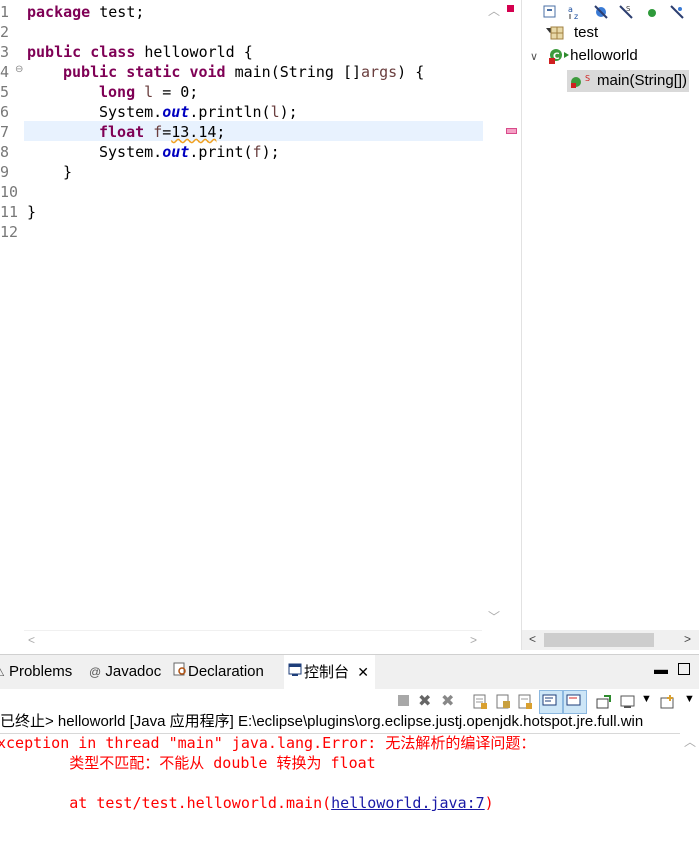 This screenshot has height=863, width=699. What do you see at coordinates (447, 701) in the screenshot?
I see `remove-all-icon: ✖` at bounding box center [447, 701].